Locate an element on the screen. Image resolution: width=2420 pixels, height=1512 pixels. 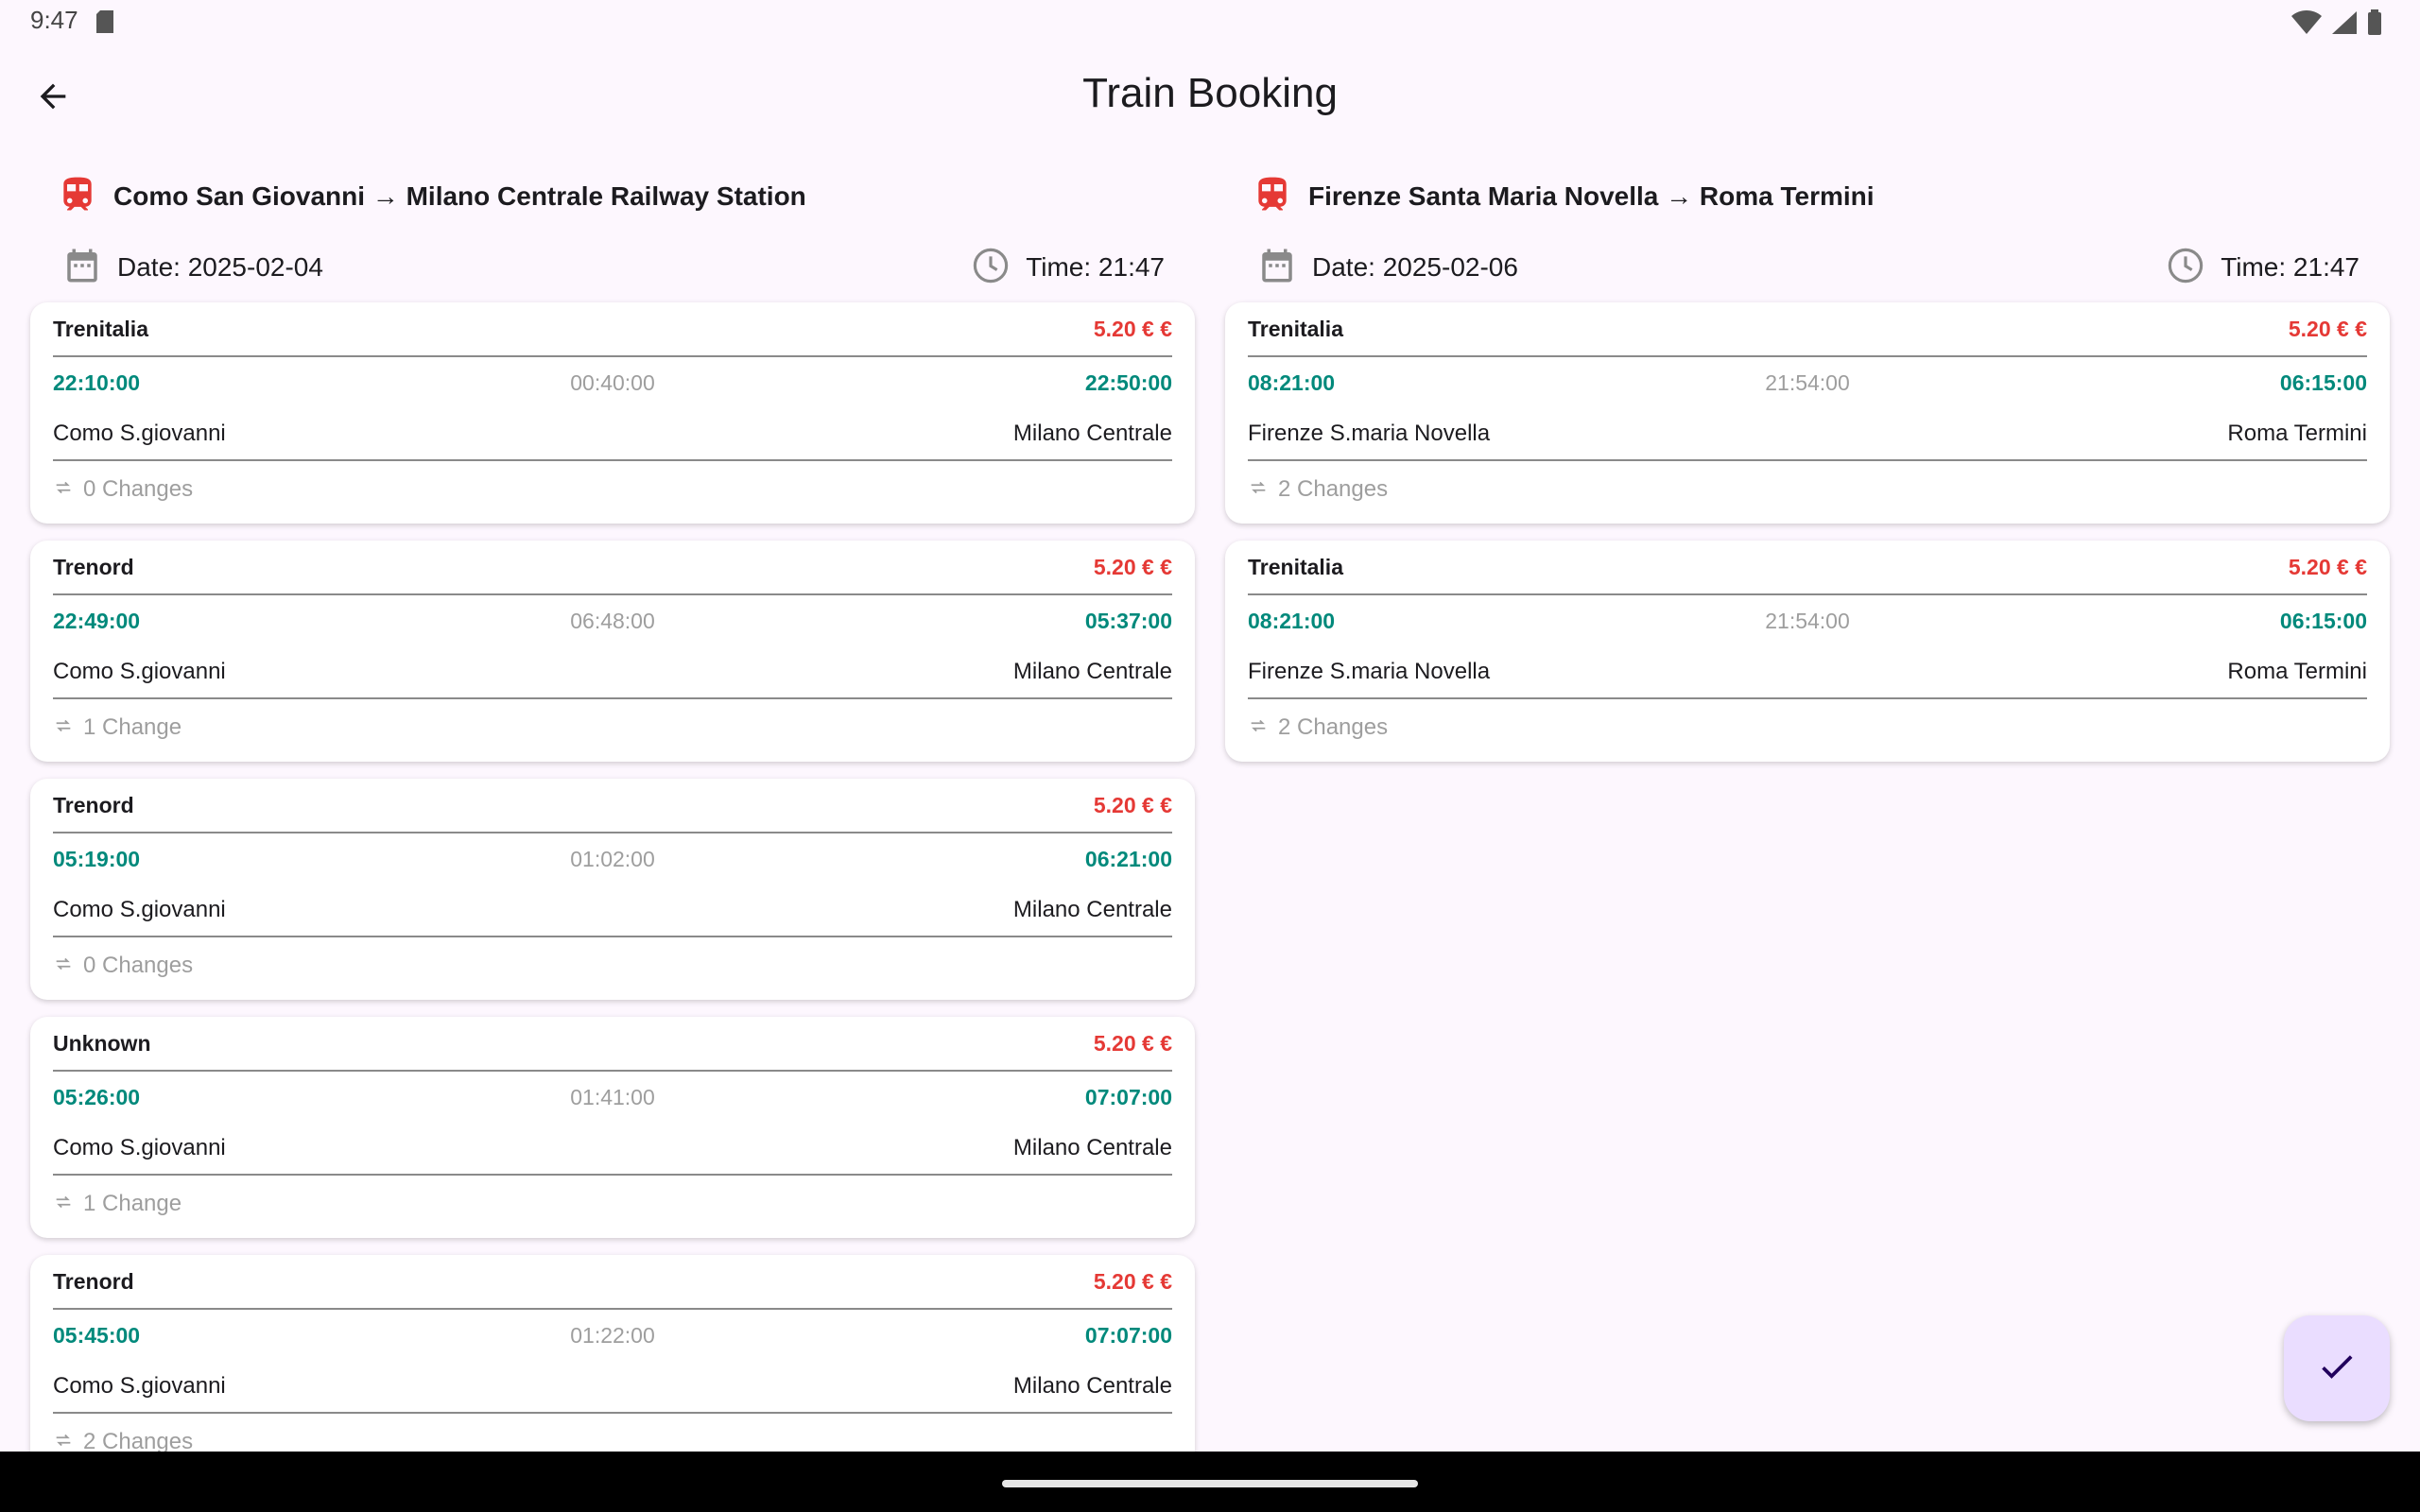
date-selector: Date: 2025-02-06 is located at coordinates (1388, 267).